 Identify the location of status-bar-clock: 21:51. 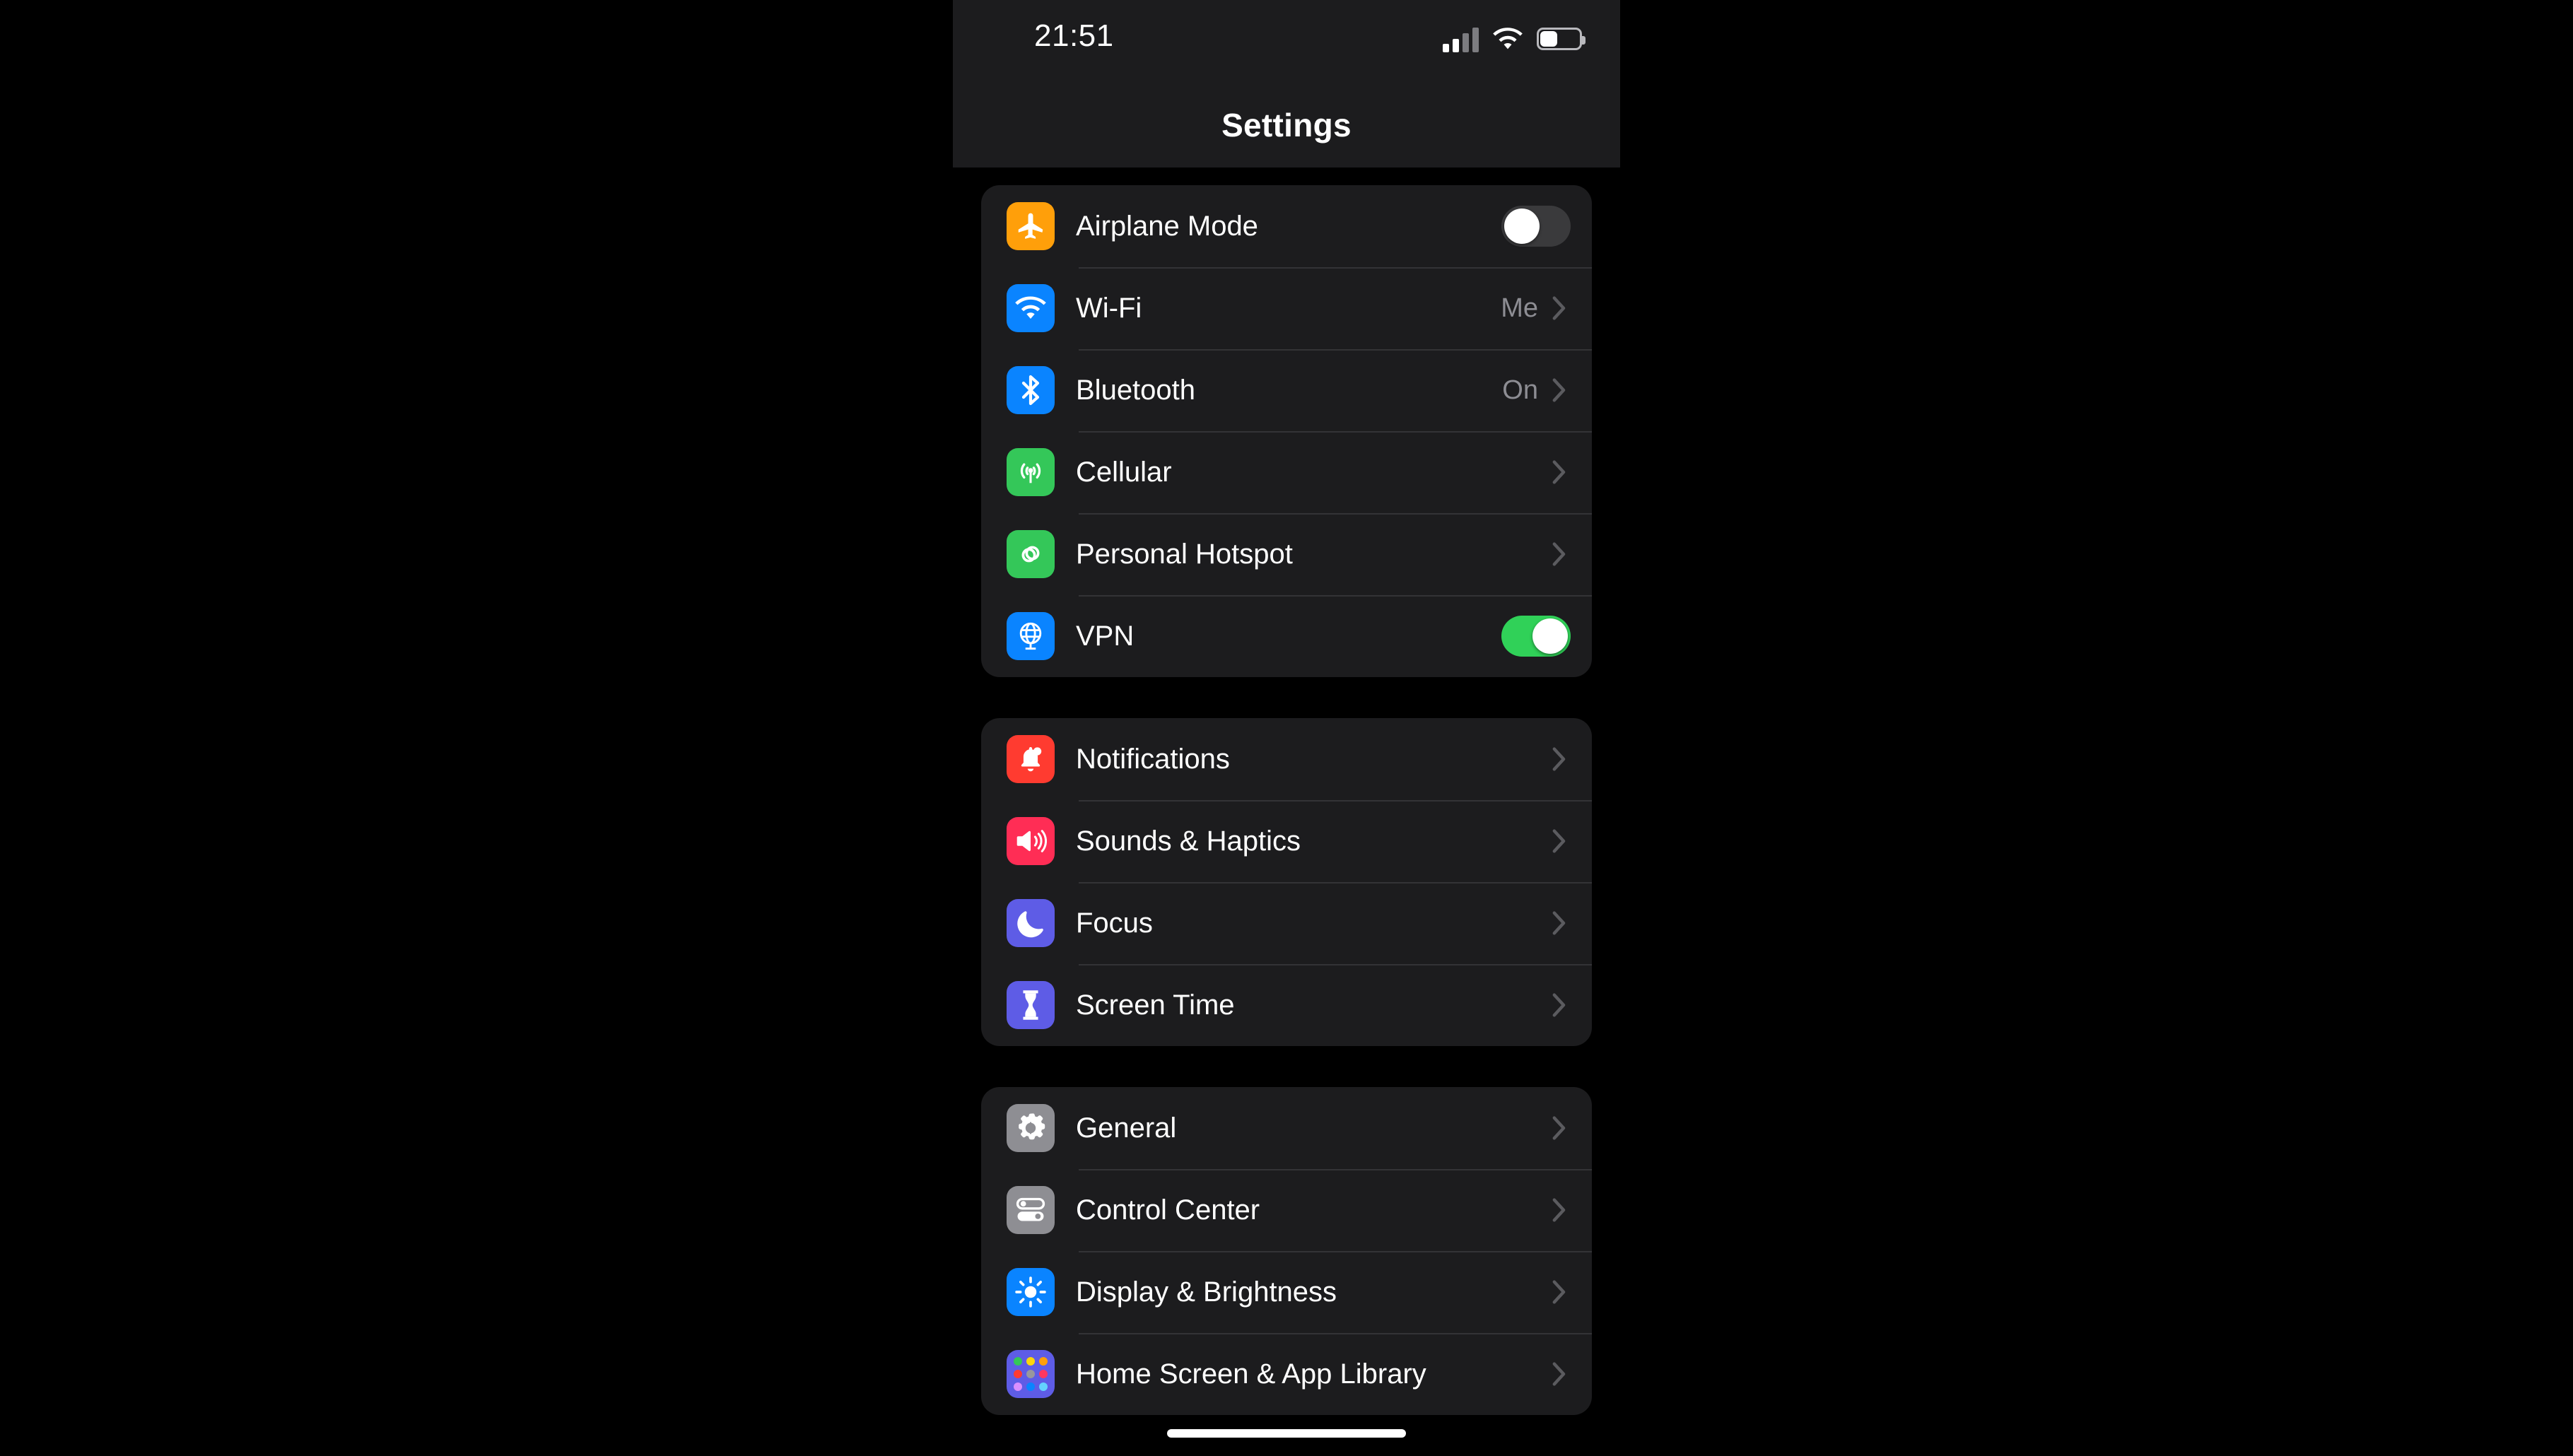
(1074, 36).